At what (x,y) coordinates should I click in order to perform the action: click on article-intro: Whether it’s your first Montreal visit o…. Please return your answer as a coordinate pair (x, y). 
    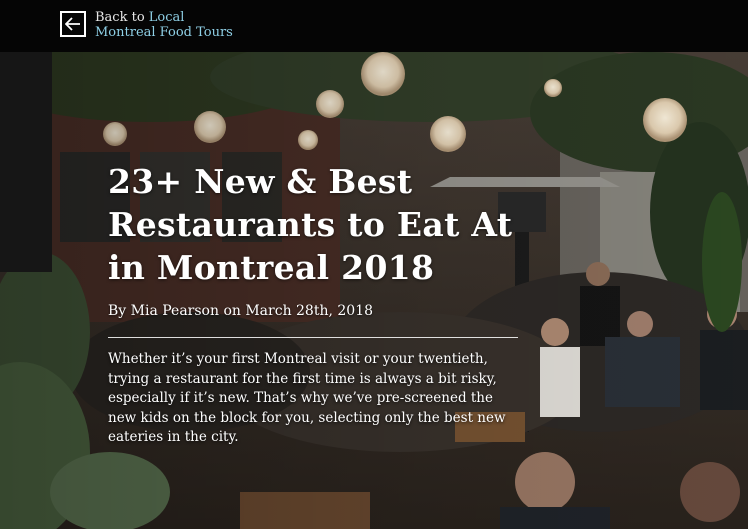
    Looking at the image, I should click on (307, 398).